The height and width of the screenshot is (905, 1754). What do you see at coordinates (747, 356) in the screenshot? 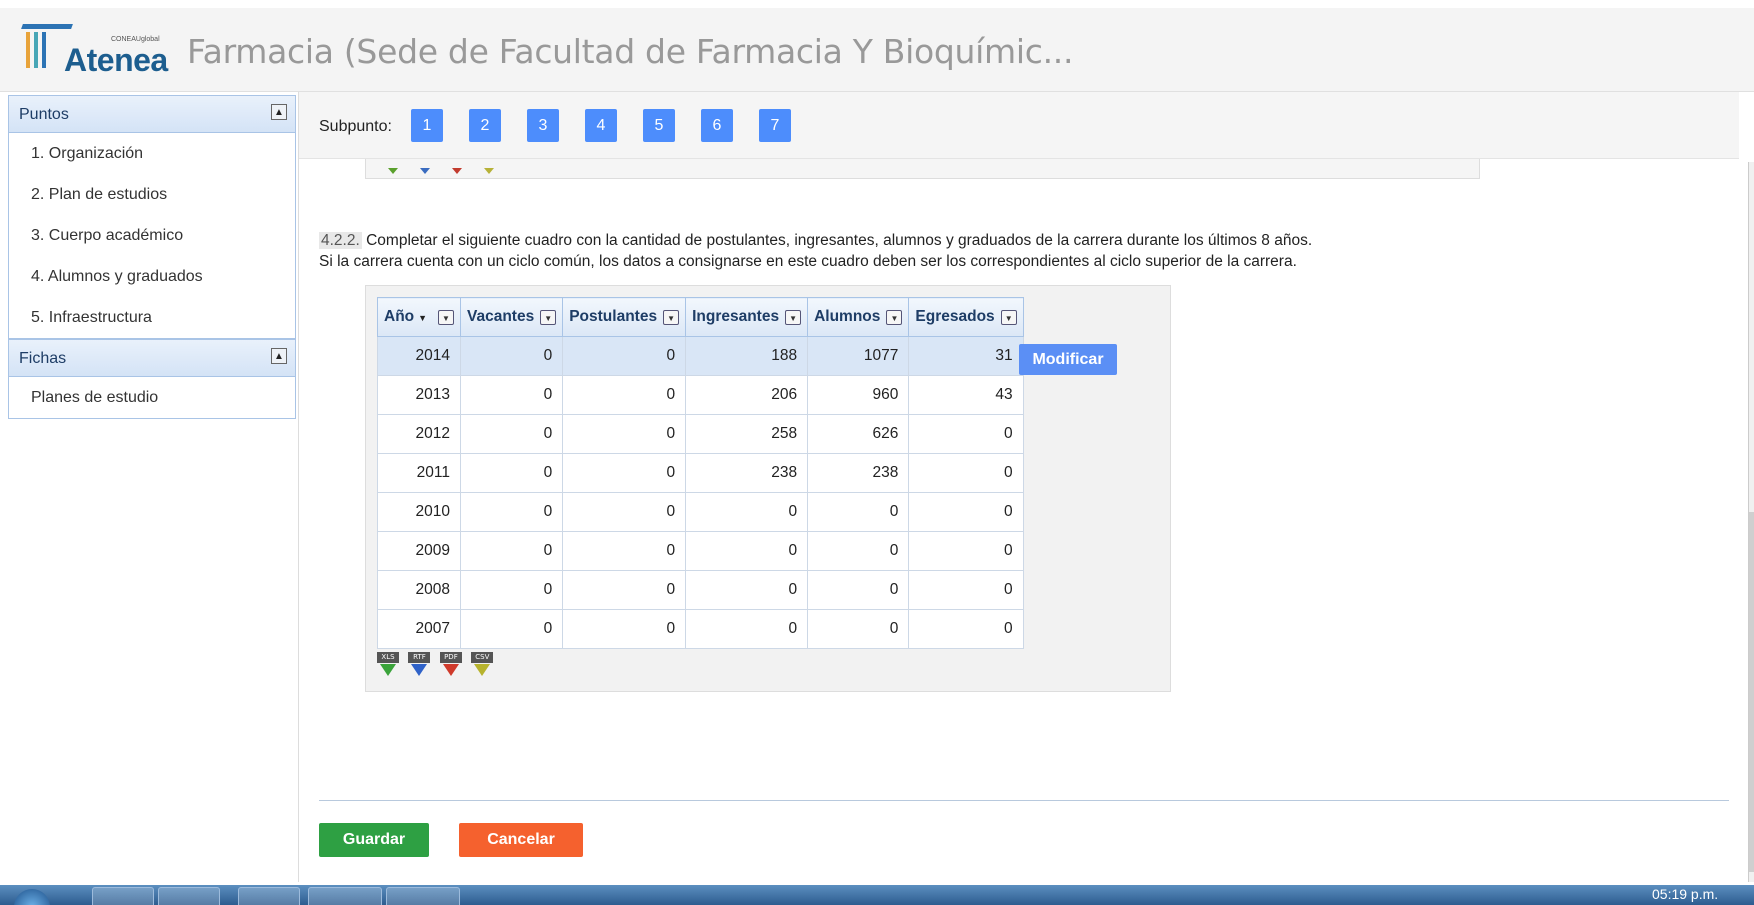
I see `cell-ingresantes: 188` at bounding box center [747, 356].